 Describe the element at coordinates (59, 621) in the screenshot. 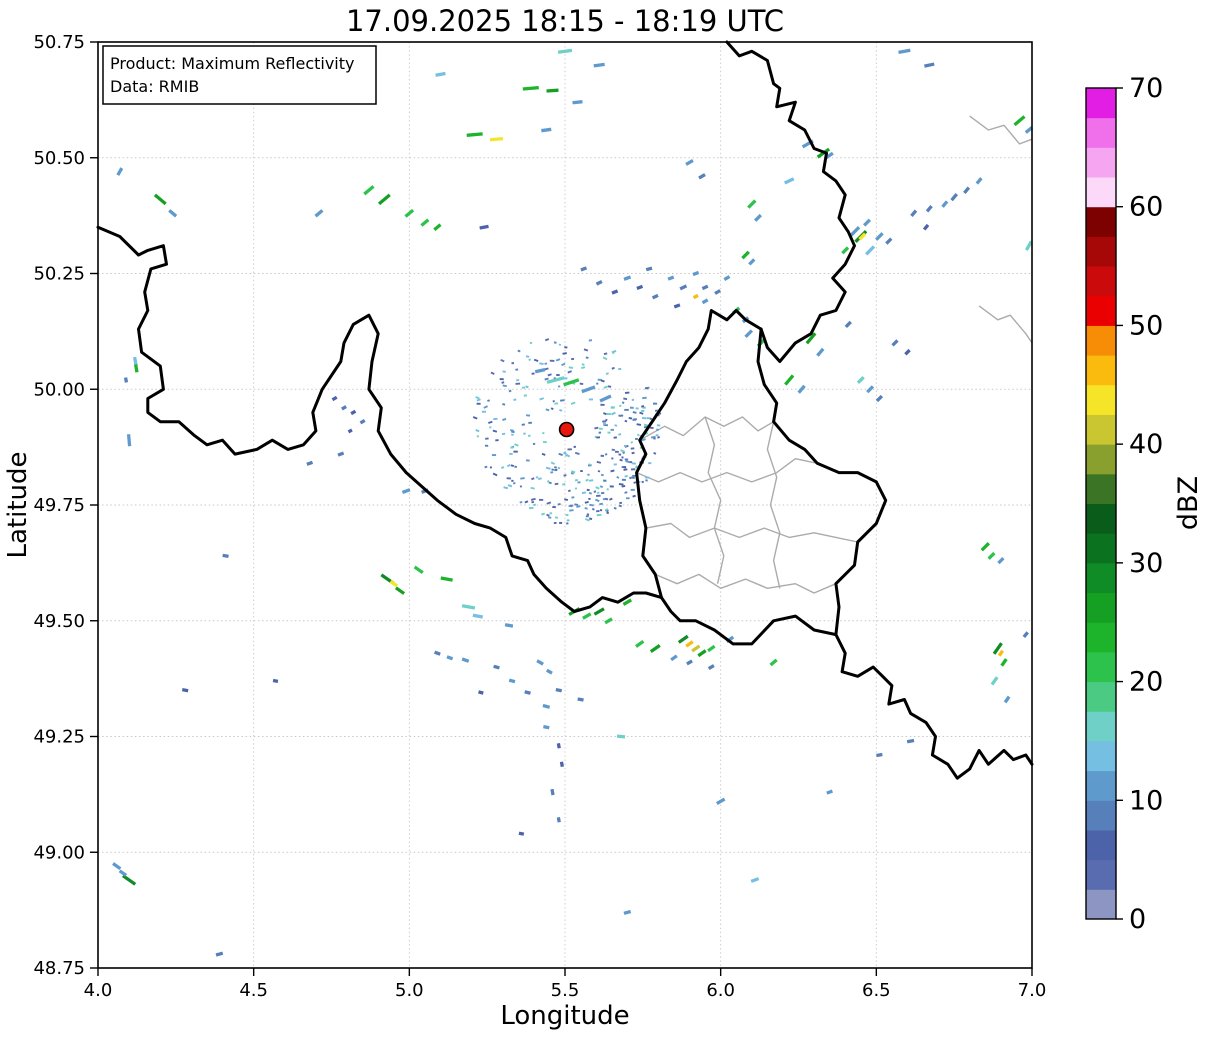

I see `y-tick-label: 49.50` at that location.